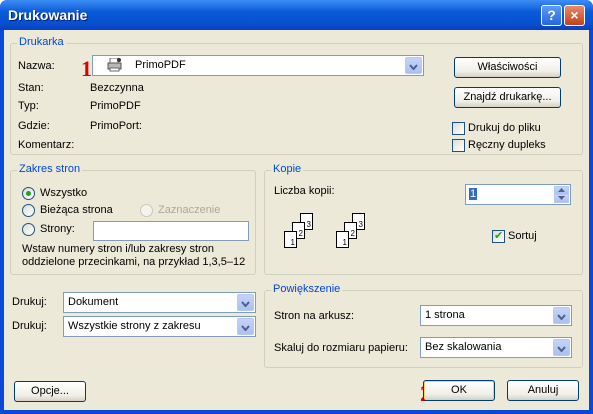 This screenshot has height=414, width=593. What do you see at coordinates (463, 347) in the screenshot?
I see `scale-value: Bez skalowania` at bounding box center [463, 347].